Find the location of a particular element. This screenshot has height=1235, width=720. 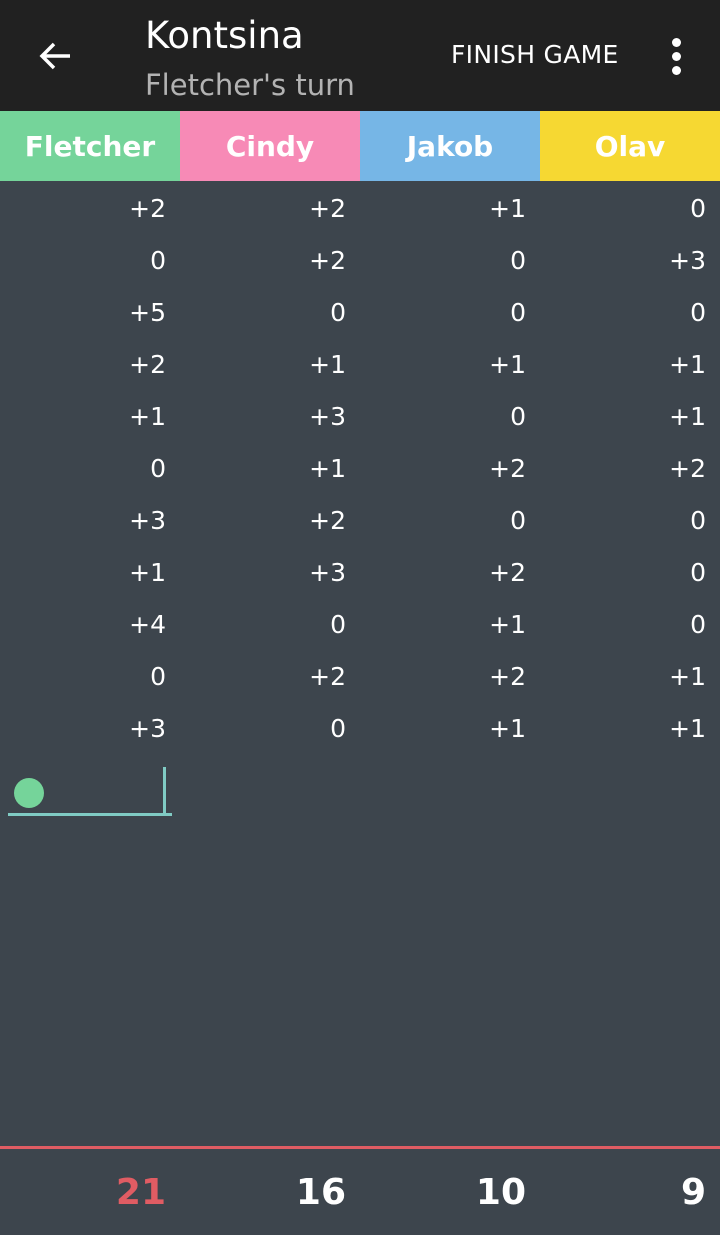

page-title: Kontsina is located at coordinates (224, 35).